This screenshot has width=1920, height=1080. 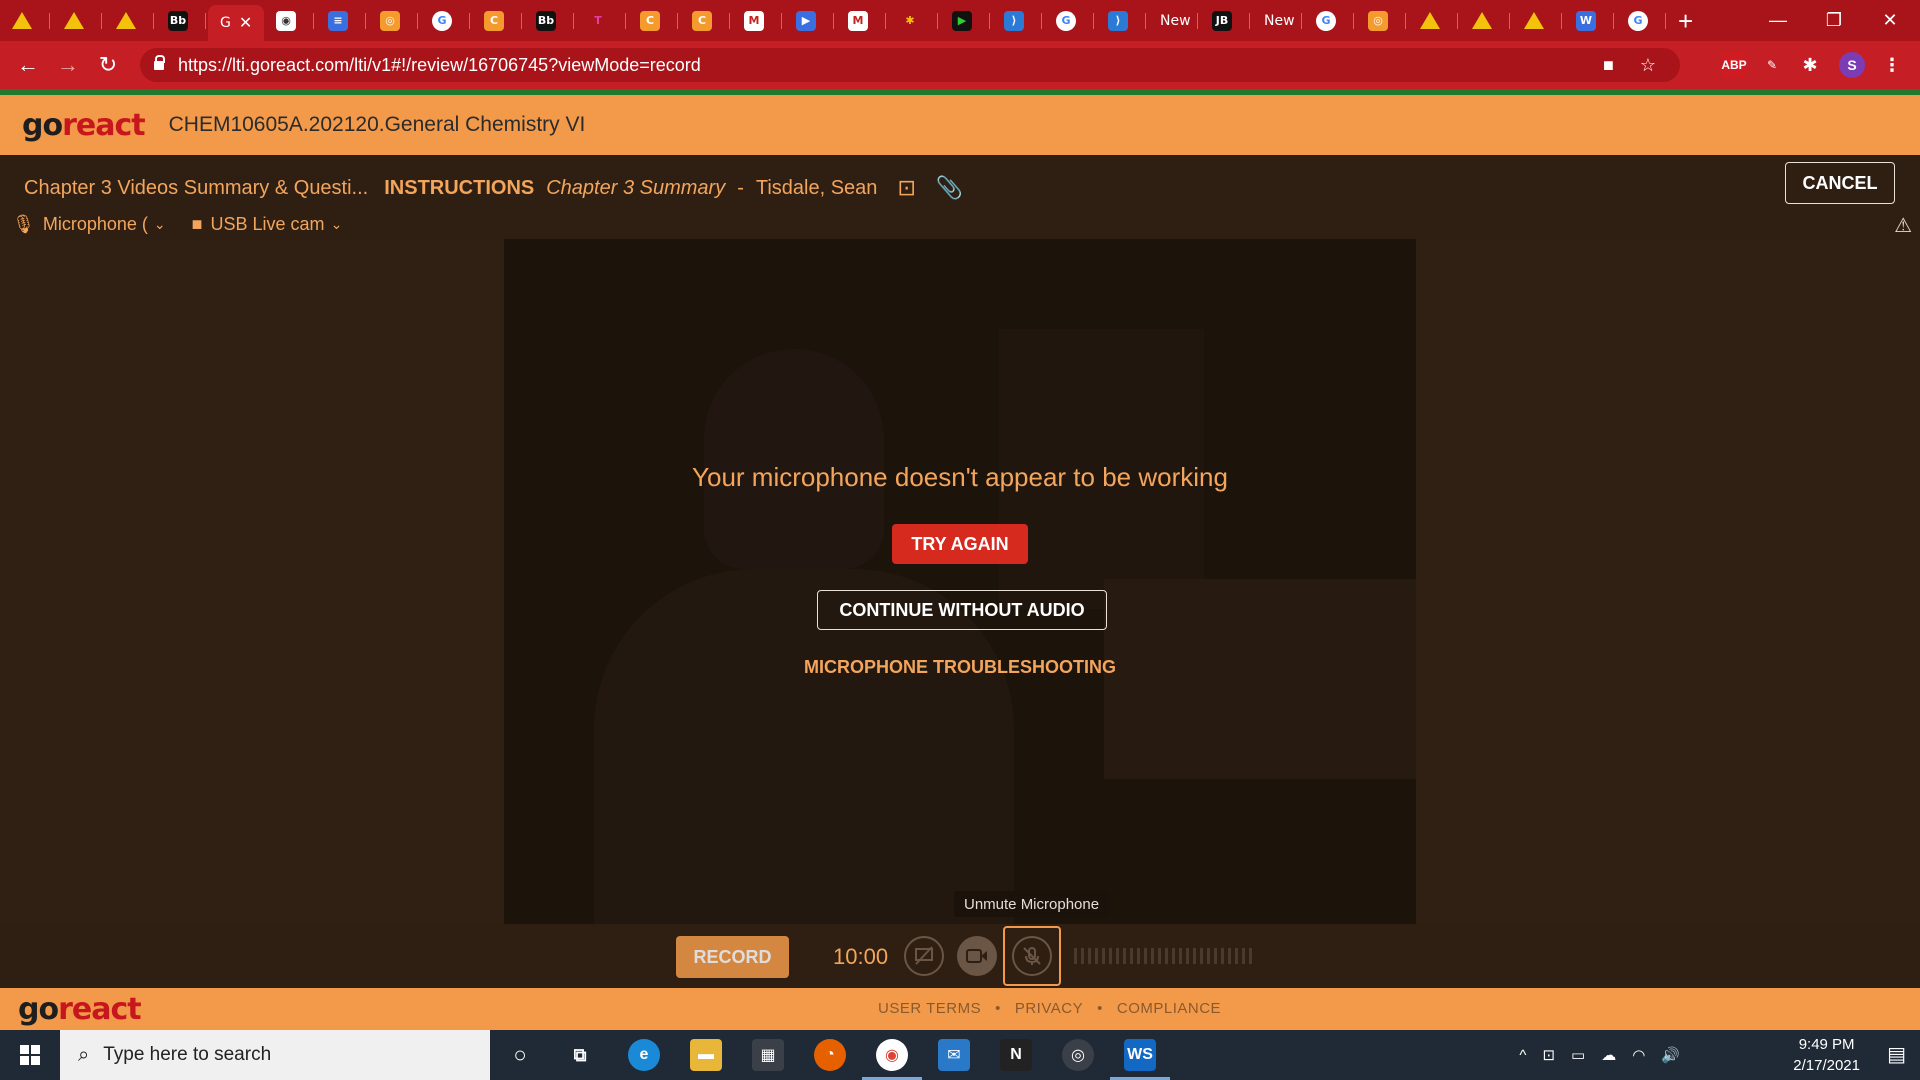 What do you see at coordinates (1522, 1055) in the screenshot?
I see `show-hidden-icons-chevron-up-icon: ^` at bounding box center [1522, 1055].